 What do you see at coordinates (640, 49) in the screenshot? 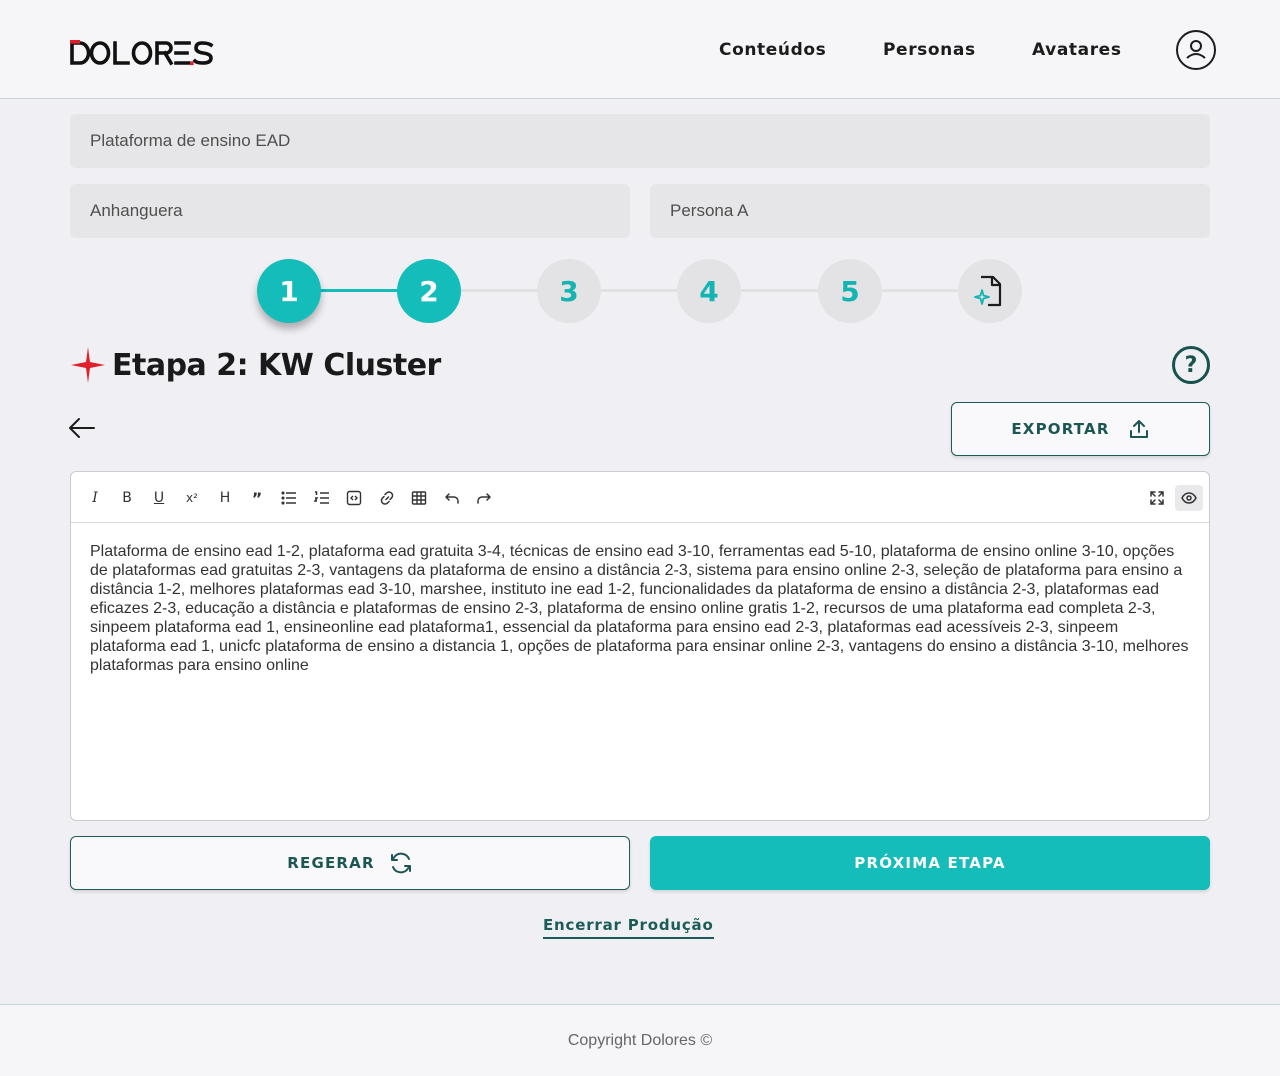
I see `top-header: Conteúdos Personas Avatares` at bounding box center [640, 49].